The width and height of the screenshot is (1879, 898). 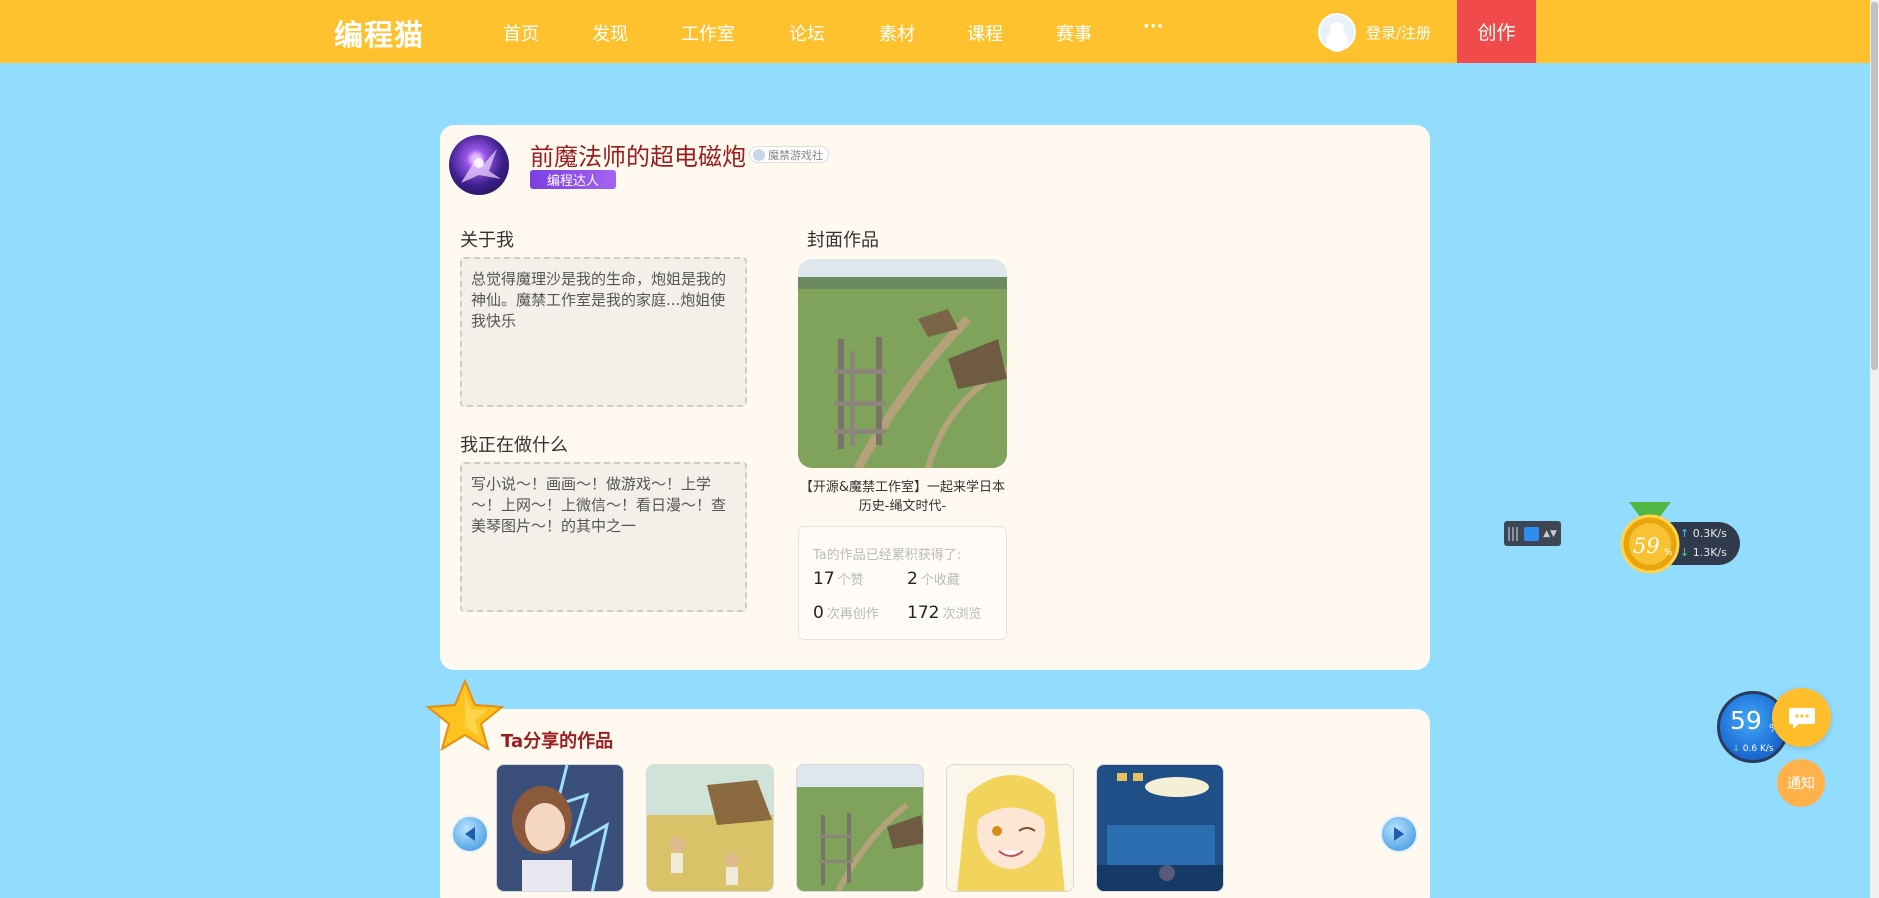 I want to click on title-badge: 编程达人, so click(x=573, y=179).